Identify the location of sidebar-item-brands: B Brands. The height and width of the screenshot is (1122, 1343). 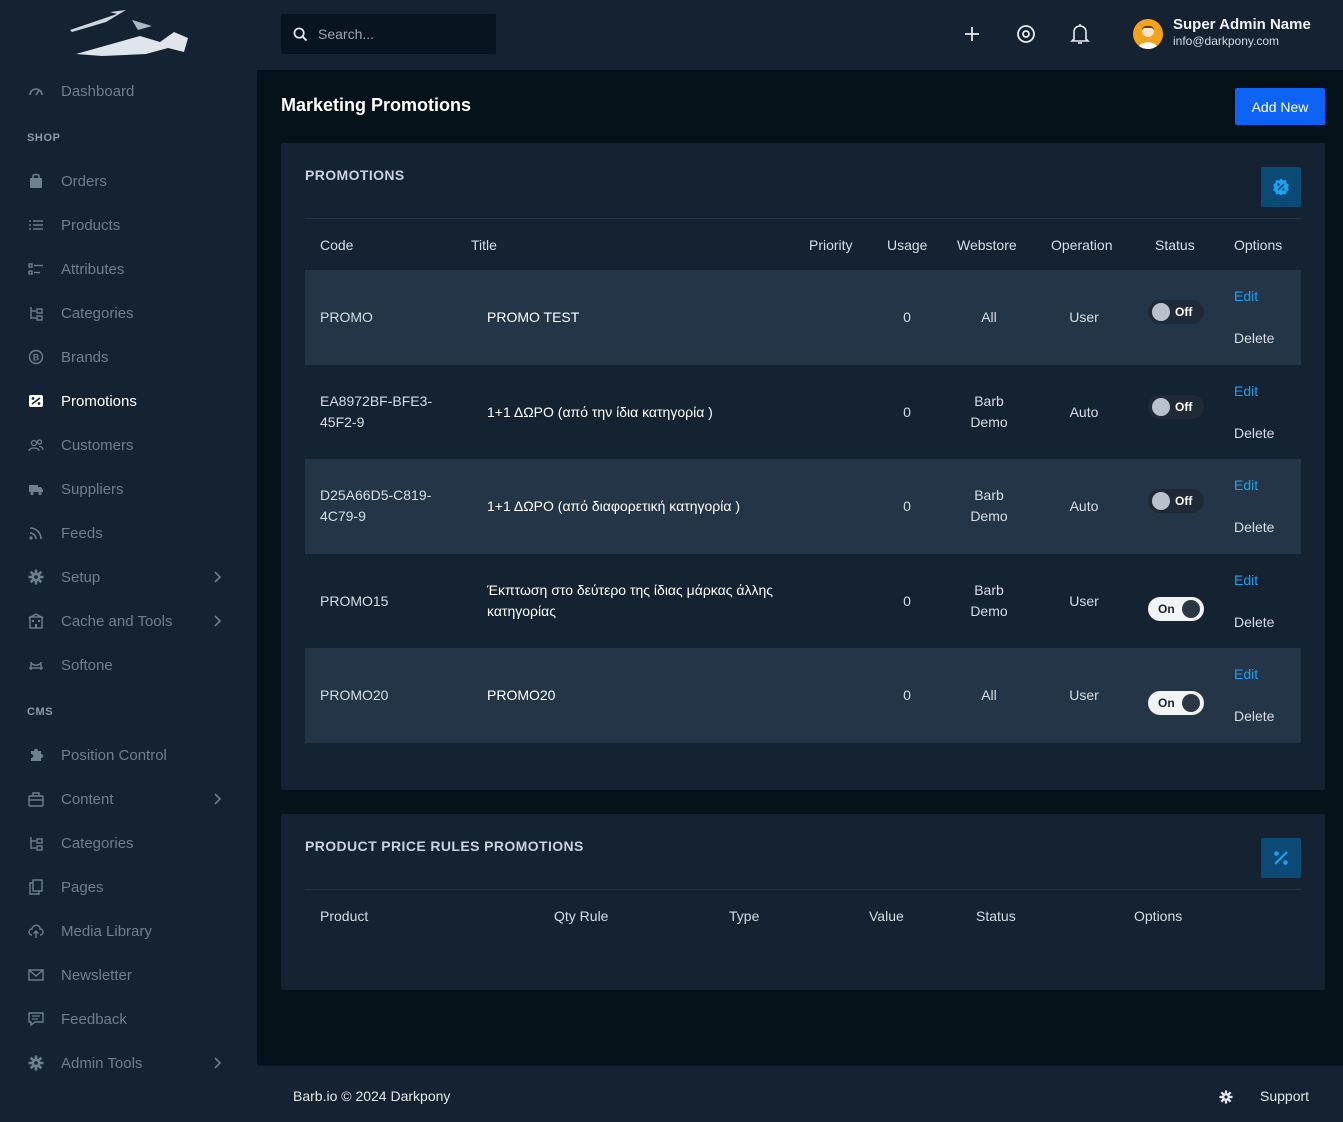
(128, 357).